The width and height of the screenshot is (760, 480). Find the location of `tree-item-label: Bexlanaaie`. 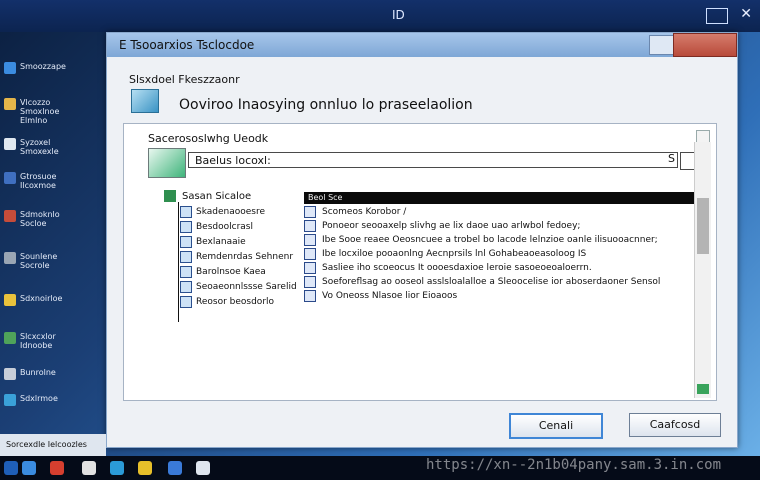

tree-item-label: Bexlanaaie is located at coordinates (221, 242).